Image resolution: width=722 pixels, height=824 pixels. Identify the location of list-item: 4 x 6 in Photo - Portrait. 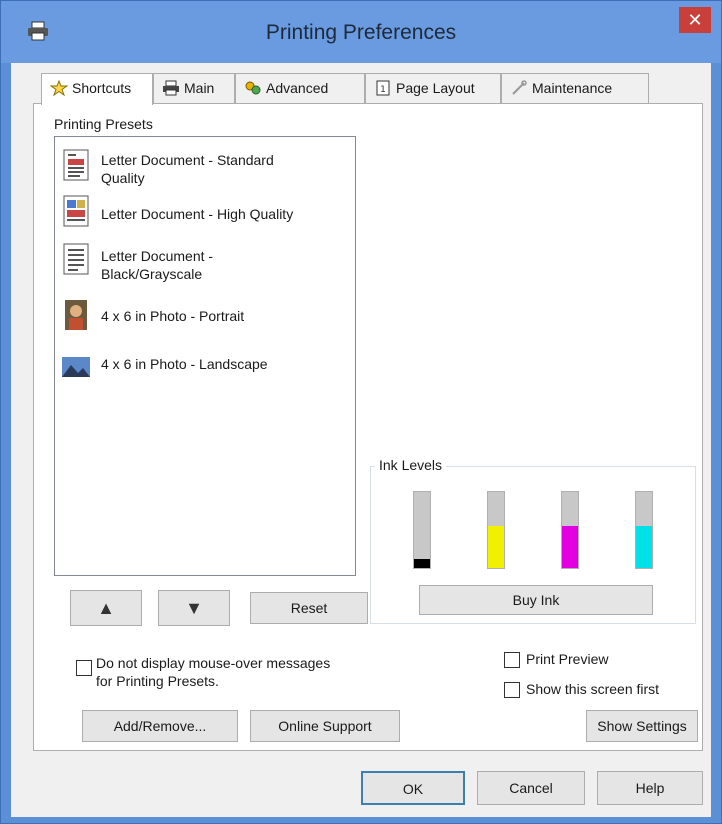
(205, 320).